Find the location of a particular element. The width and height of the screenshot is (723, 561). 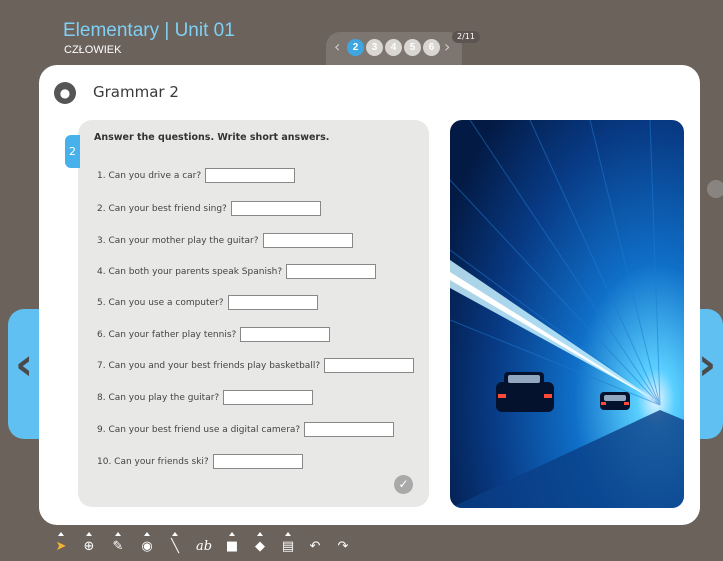

question-label: 3. Can your mother play the guitar? is located at coordinates (178, 240).